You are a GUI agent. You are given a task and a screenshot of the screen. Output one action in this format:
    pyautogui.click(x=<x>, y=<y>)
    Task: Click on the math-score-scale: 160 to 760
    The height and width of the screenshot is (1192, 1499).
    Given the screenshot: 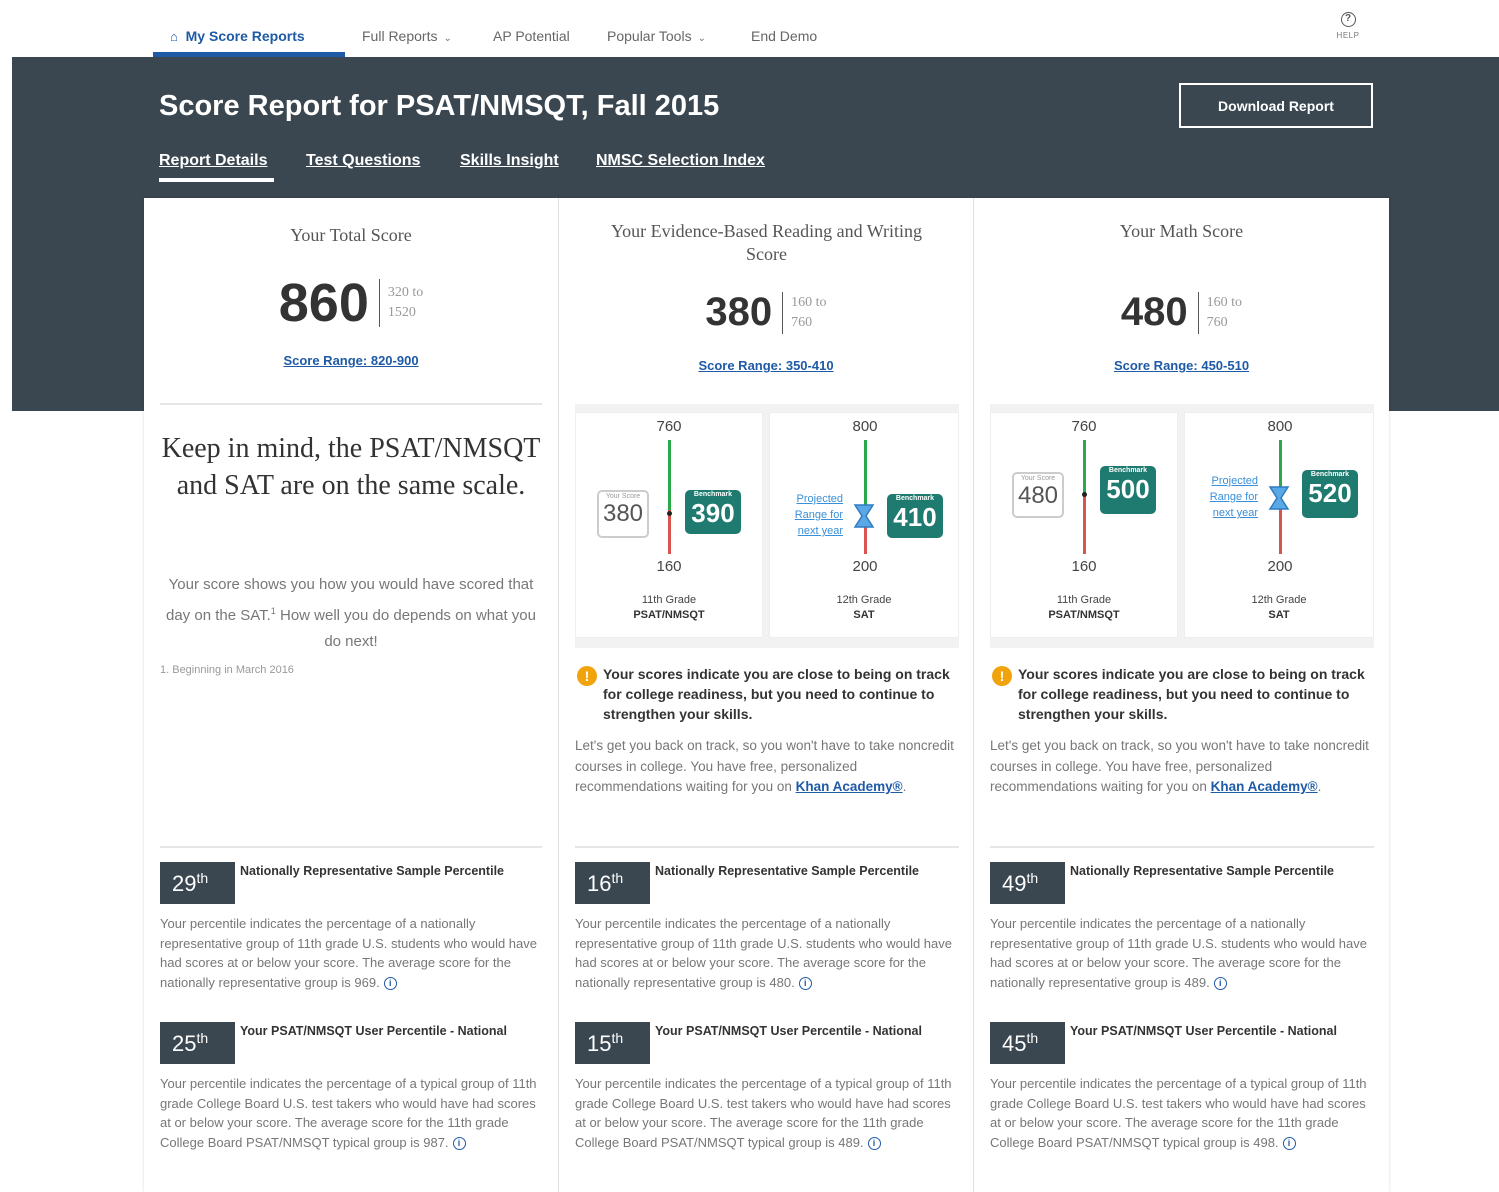 What is the action you would take?
    pyautogui.click(x=1224, y=312)
    